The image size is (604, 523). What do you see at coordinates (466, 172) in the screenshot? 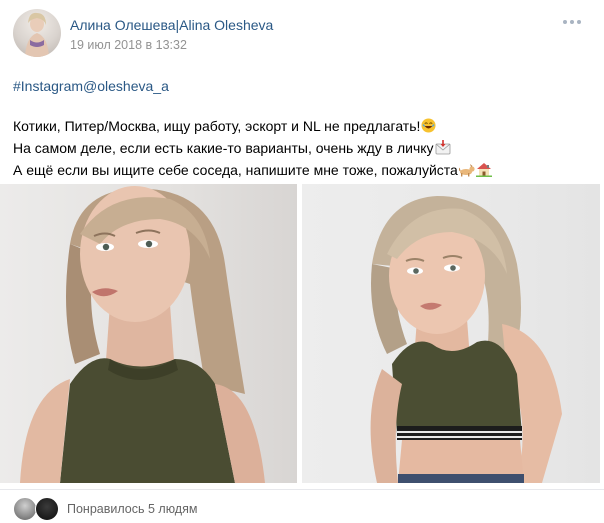
I see `dog-icon` at bounding box center [466, 172].